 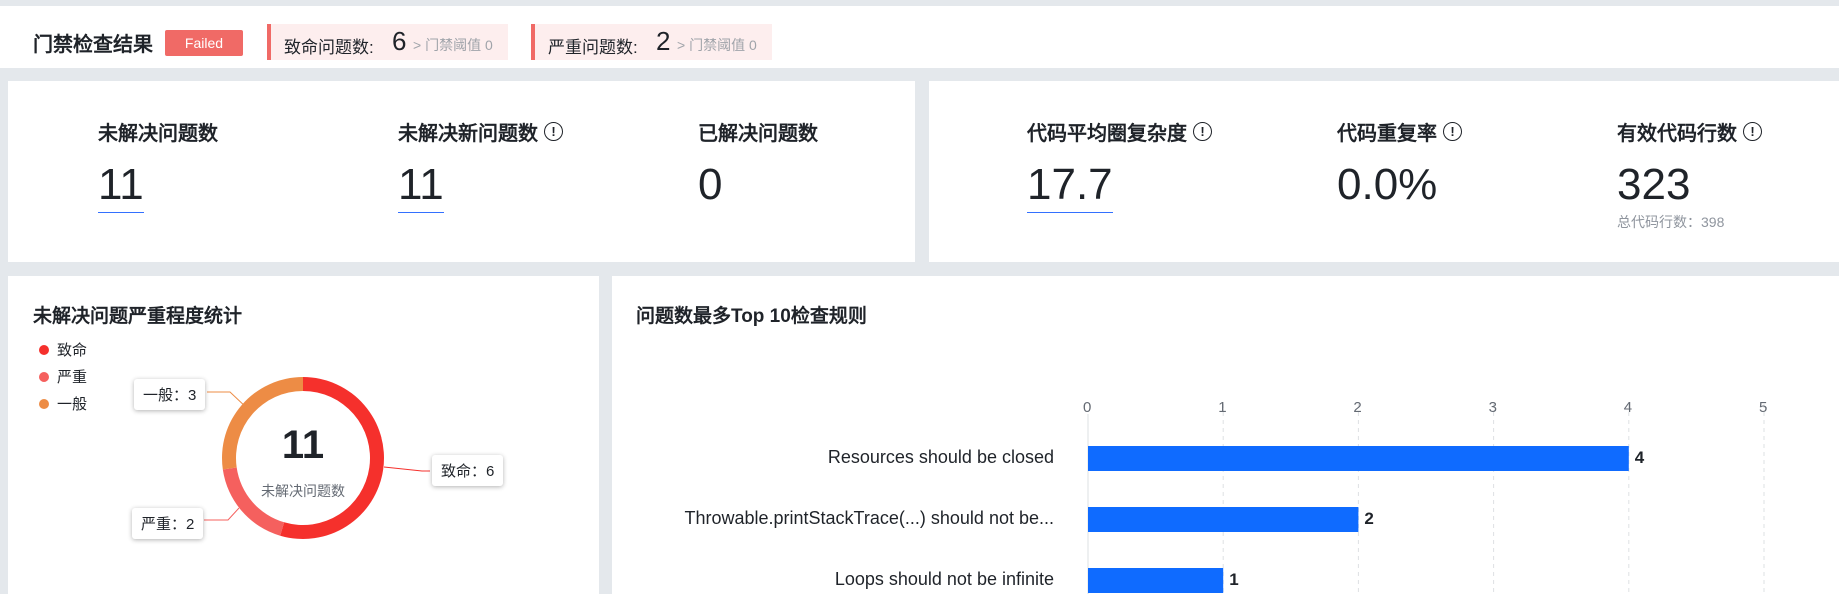 What do you see at coordinates (1639, 457) in the screenshot?
I see `bar-value-label: 4` at bounding box center [1639, 457].